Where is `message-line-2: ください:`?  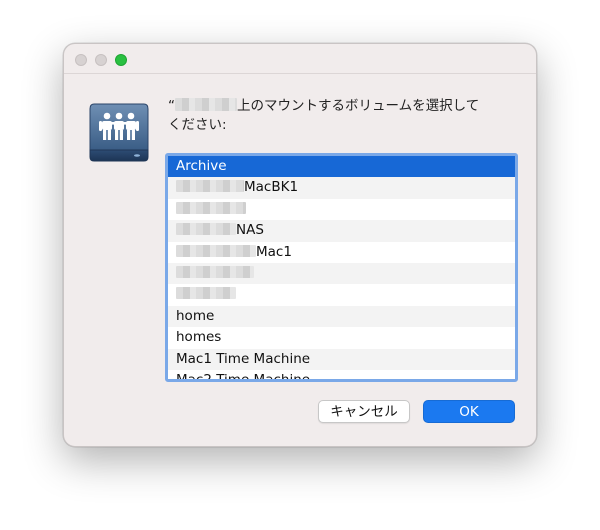 message-line-2: ください: is located at coordinates (197, 125).